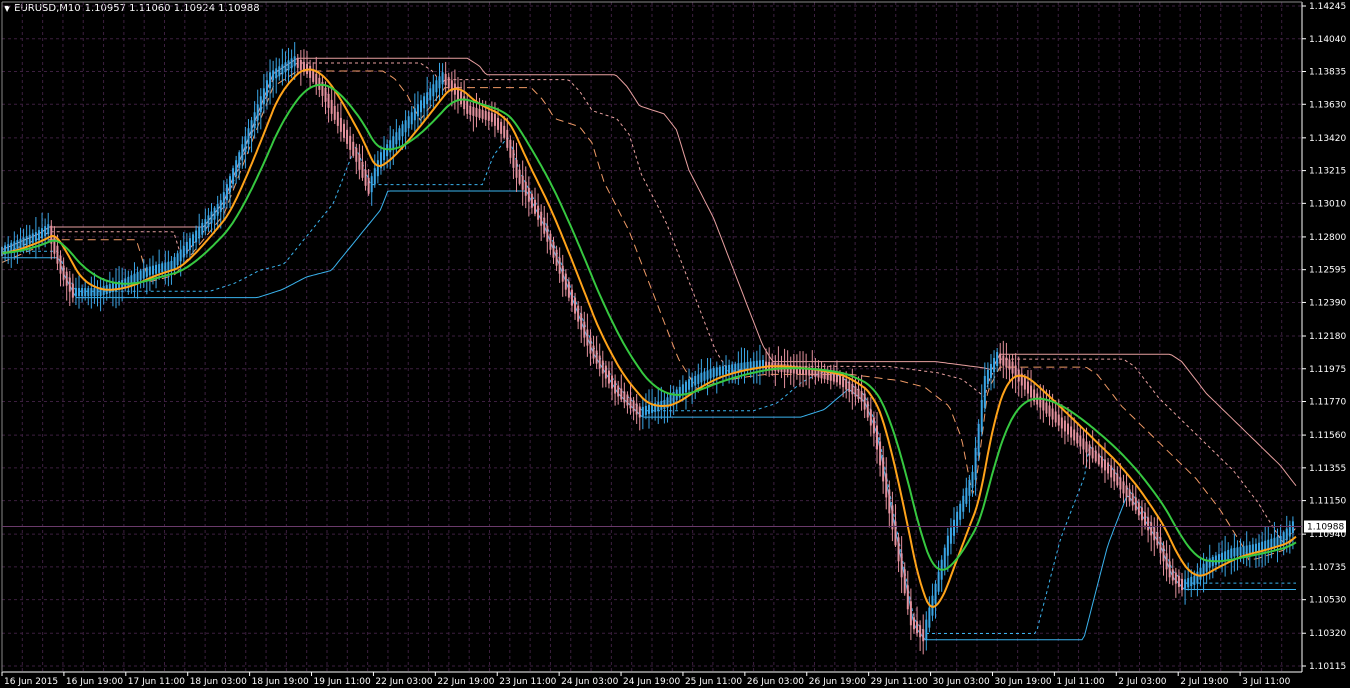  I want to click on x-tick-label: 26 Jun 19:00, so click(837, 682).